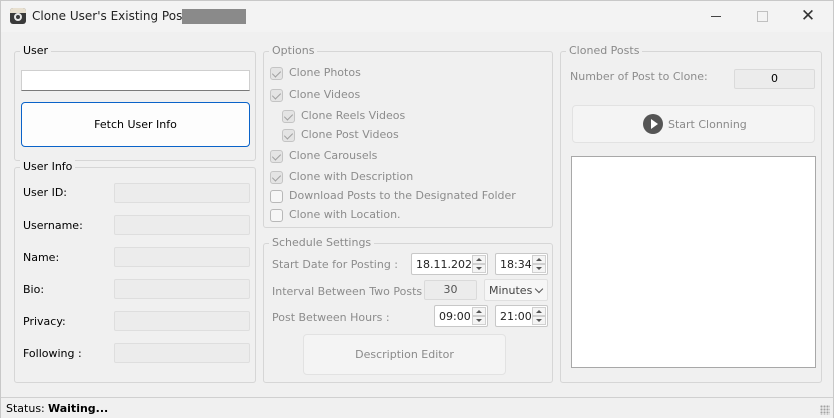 This screenshot has height=418, width=834. Describe the element at coordinates (516, 316) in the screenshot. I see `hour-to-value: 21:00` at that location.